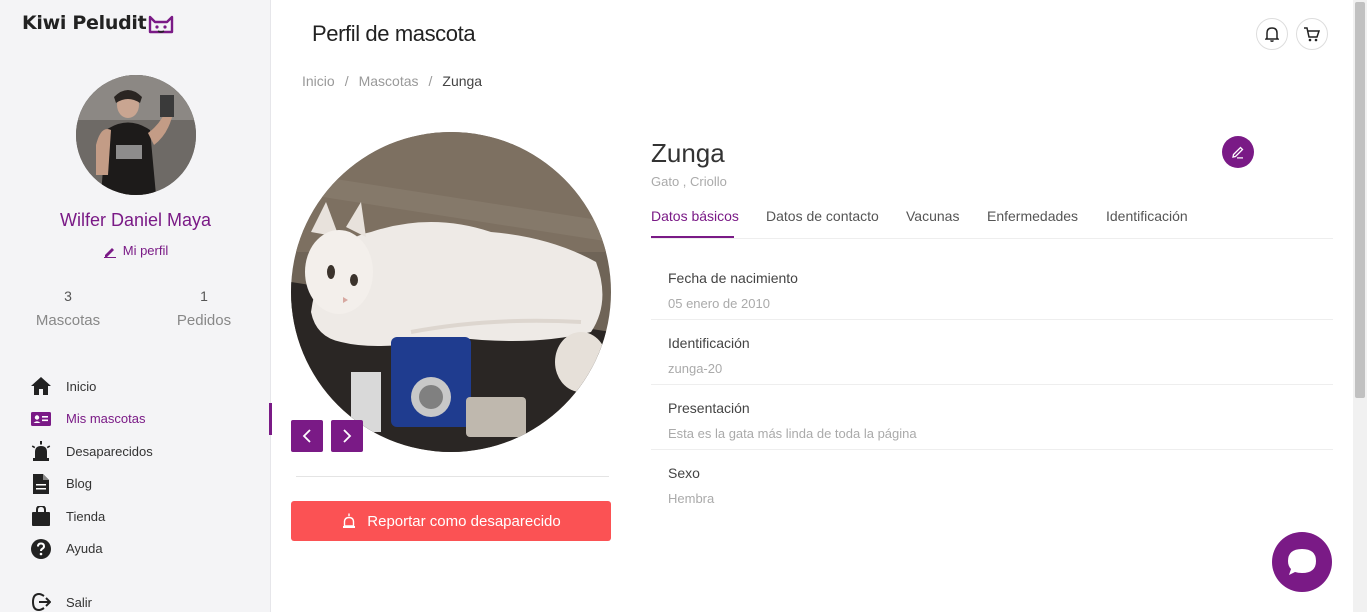 This screenshot has width=1367, height=612. Describe the element at coordinates (709, 343) in the screenshot. I see `field-label: Identificación` at that location.